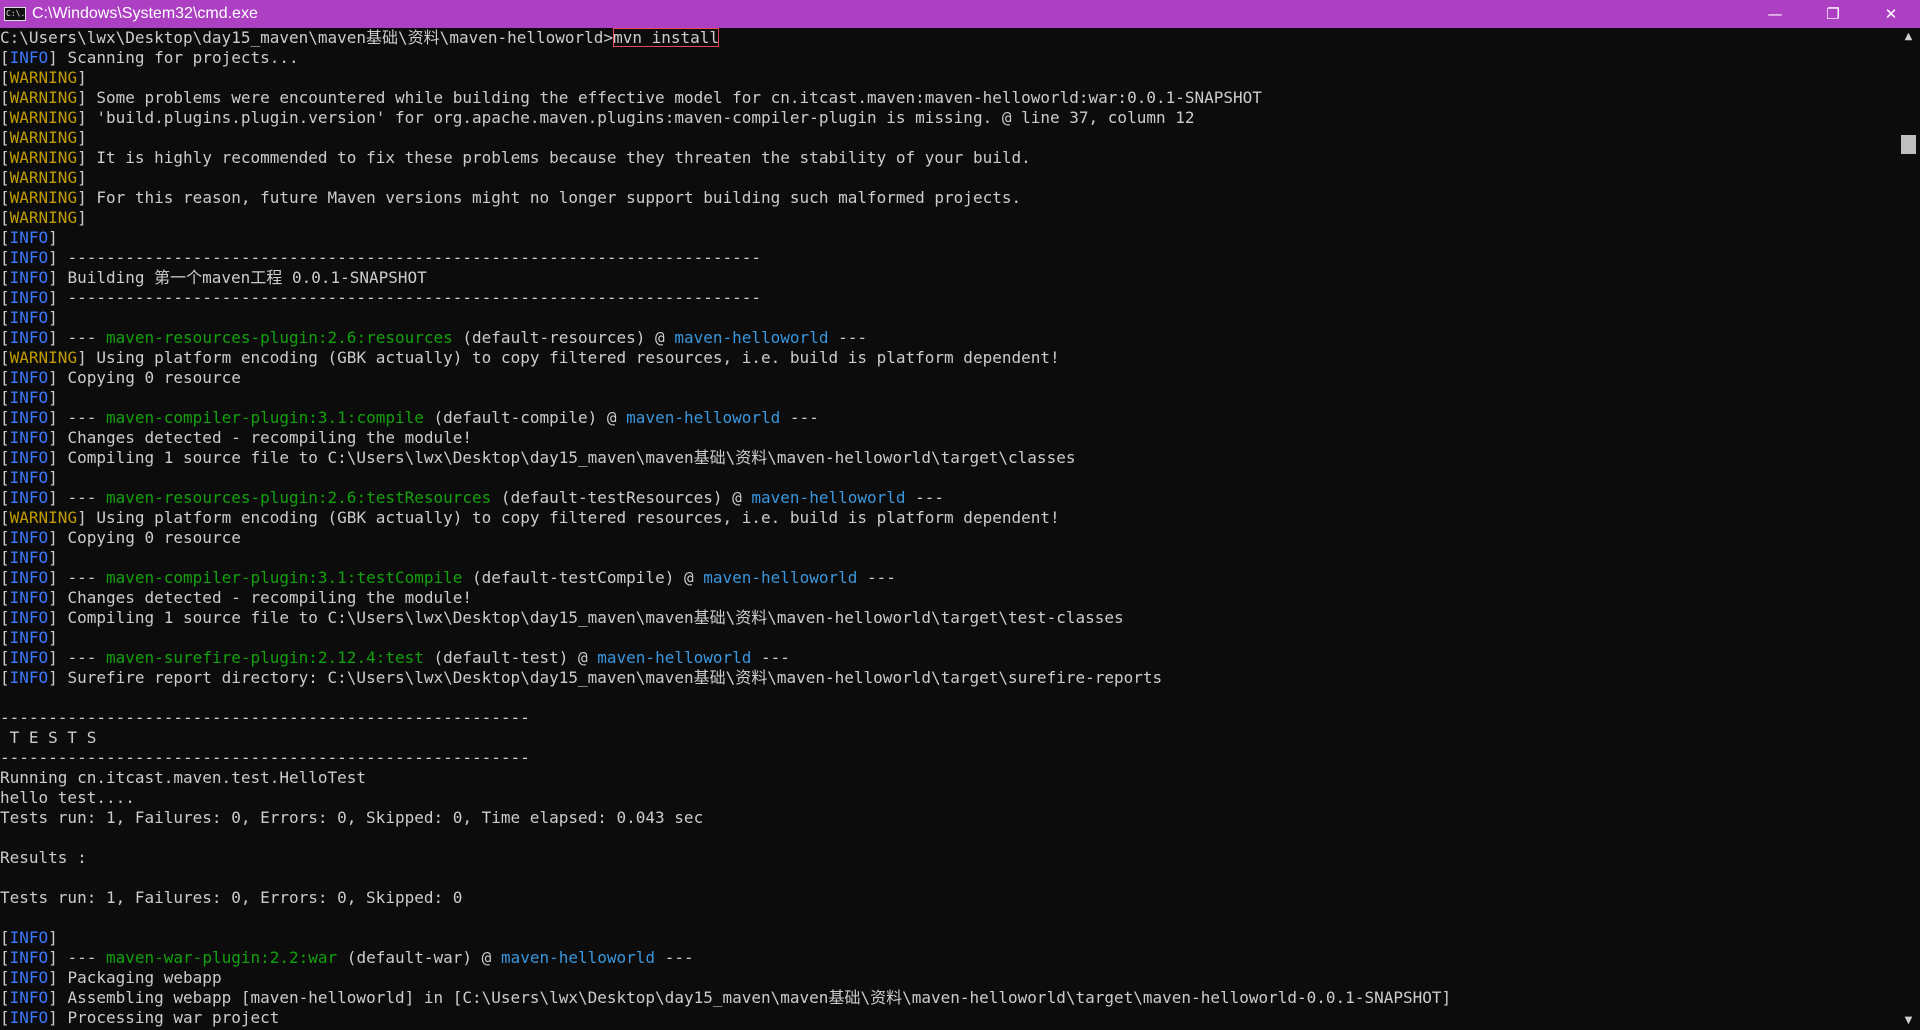 The height and width of the screenshot is (1030, 1920). Describe the element at coordinates (960, 14) in the screenshot. I see `title-bar: C:\. C:\Windows\System32\cmd.exe — ❐ ✕` at that location.